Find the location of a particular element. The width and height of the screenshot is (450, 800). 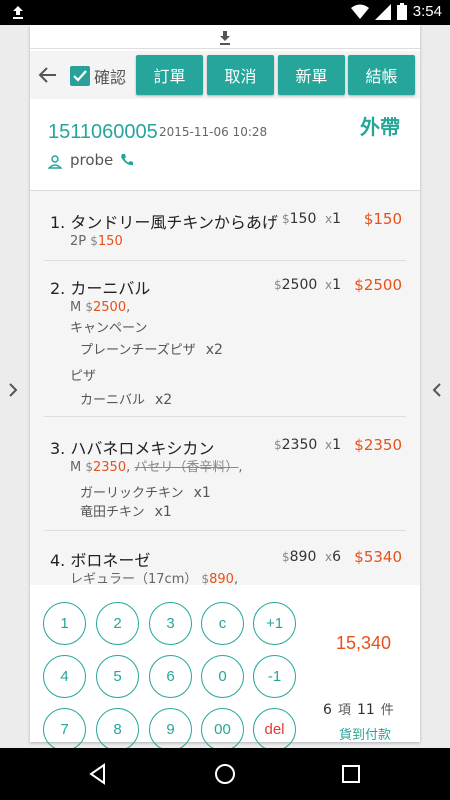

option-group: キャンペーン プレーンチーズピザ x2 is located at coordinates (225, 340).